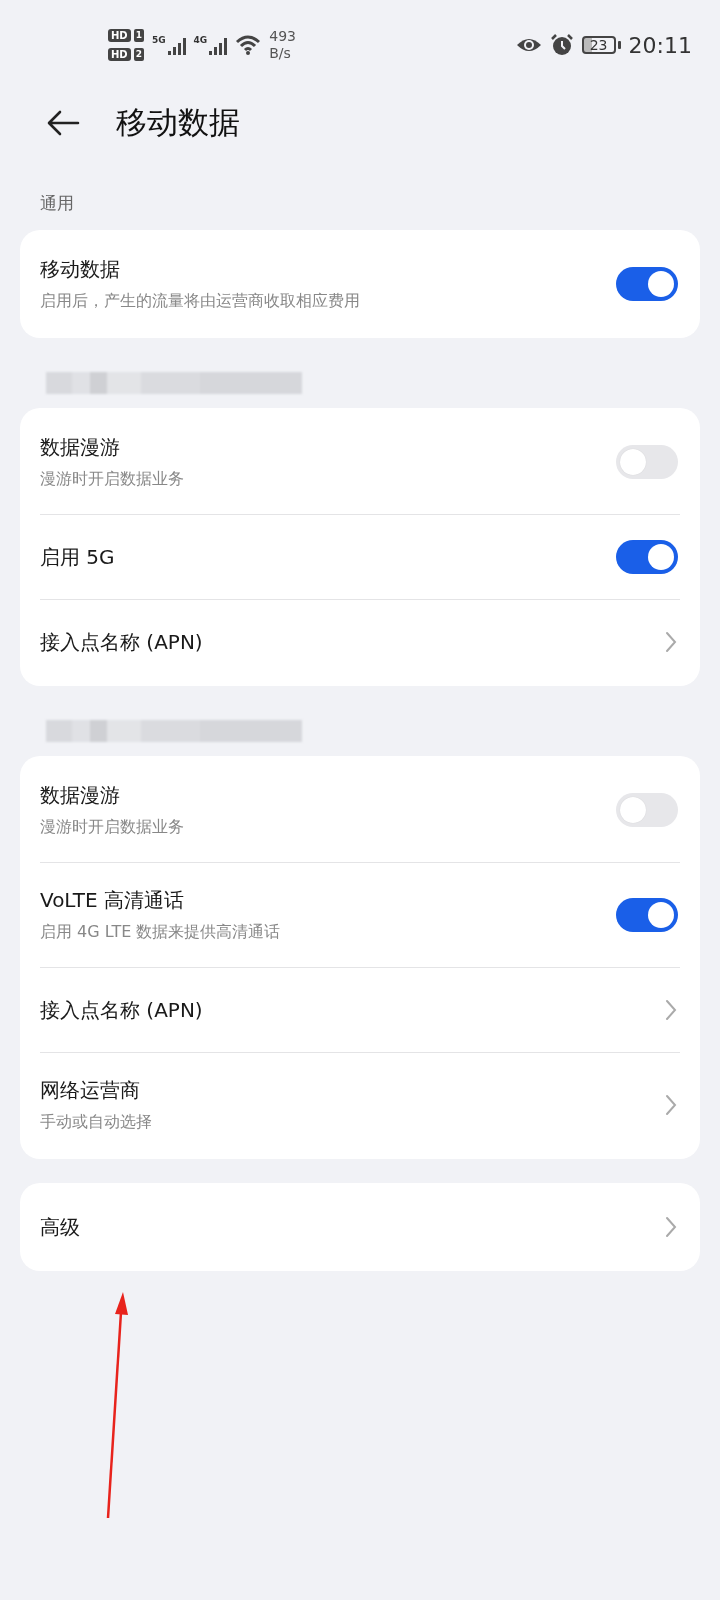 The height and width of the screenshot is (1600, 720). What do you see at coordinates (112, 900) in the screenshot?
I see `row-title: VoLTE 高清通话` at bounding box center [112, 900].